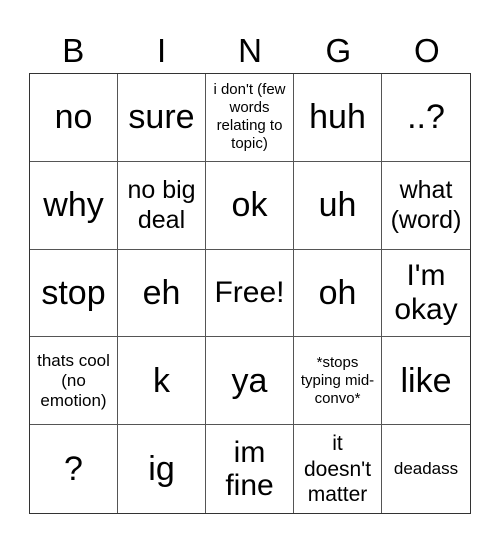 This screenshot has height=544, width=500. What do you see at coordinates (338, 381) in the screenshot?
I see `bingo-cell: *stops typing mid-convo*` at bounding box center [338, 381].